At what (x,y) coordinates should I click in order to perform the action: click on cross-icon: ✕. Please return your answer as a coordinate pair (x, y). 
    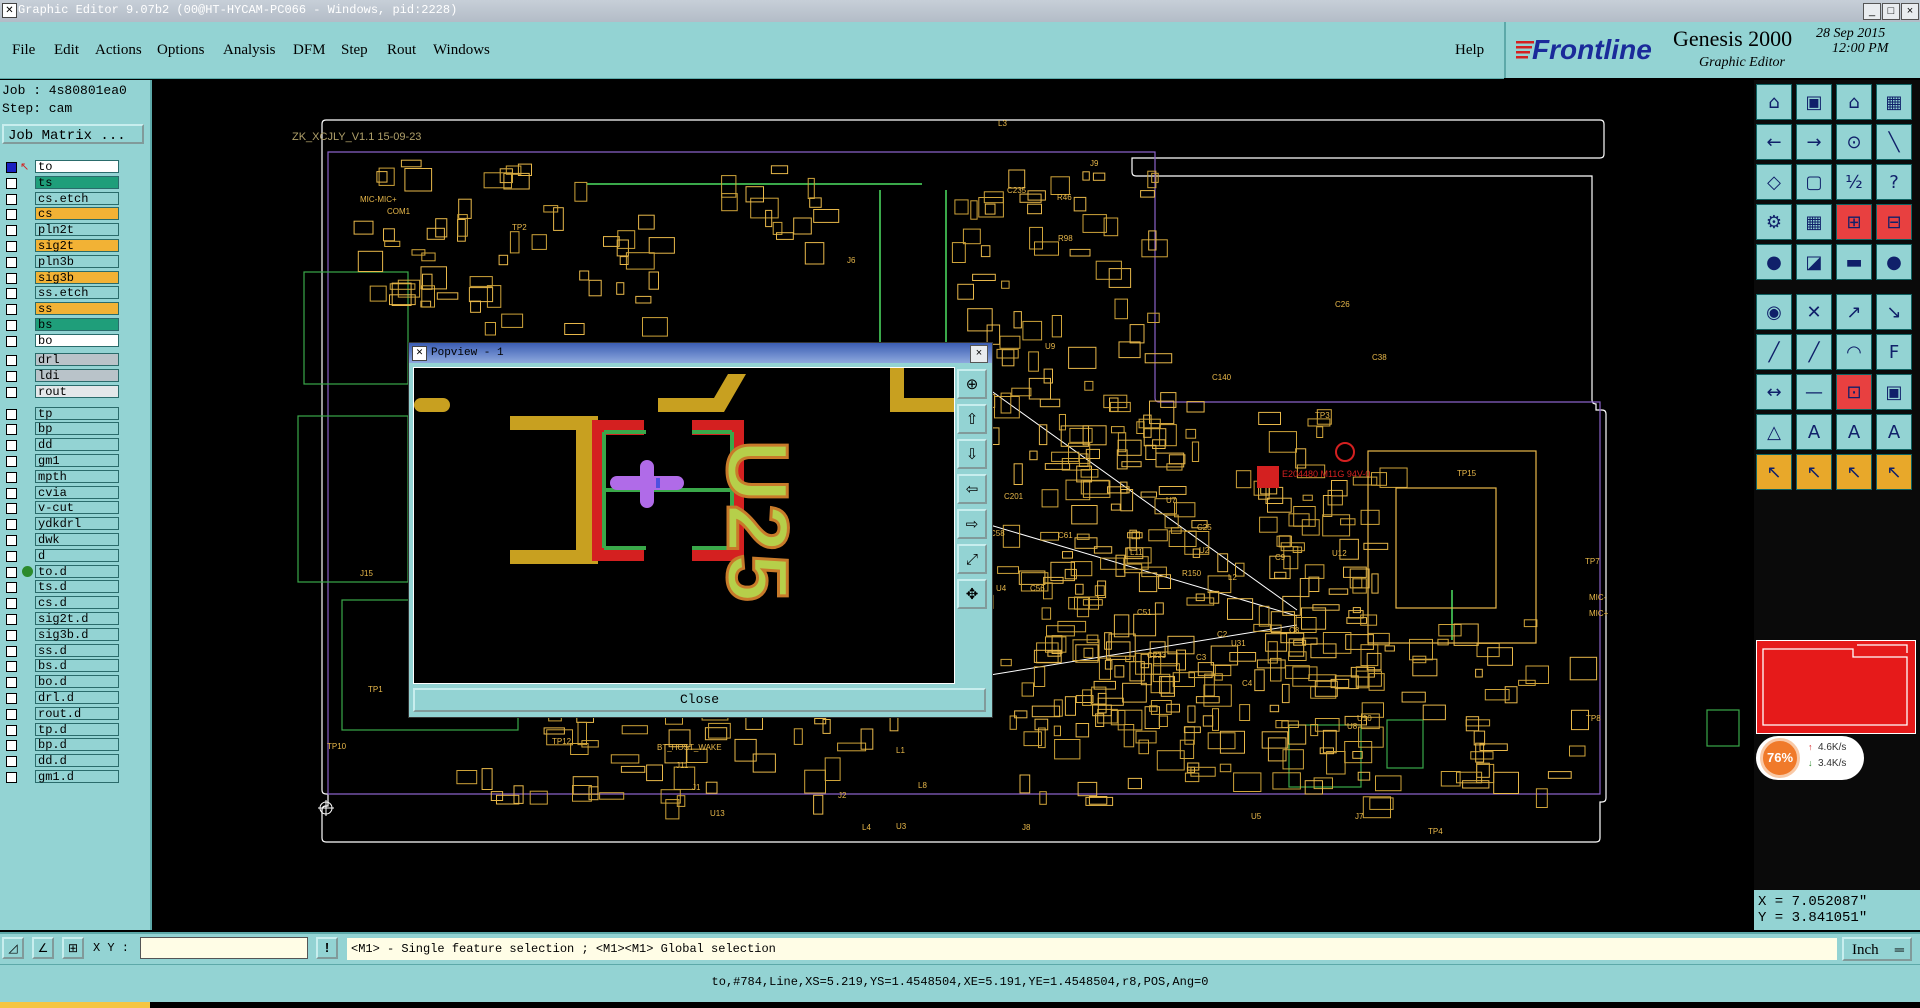
    Looking at the image, I should click on (1814, 312).